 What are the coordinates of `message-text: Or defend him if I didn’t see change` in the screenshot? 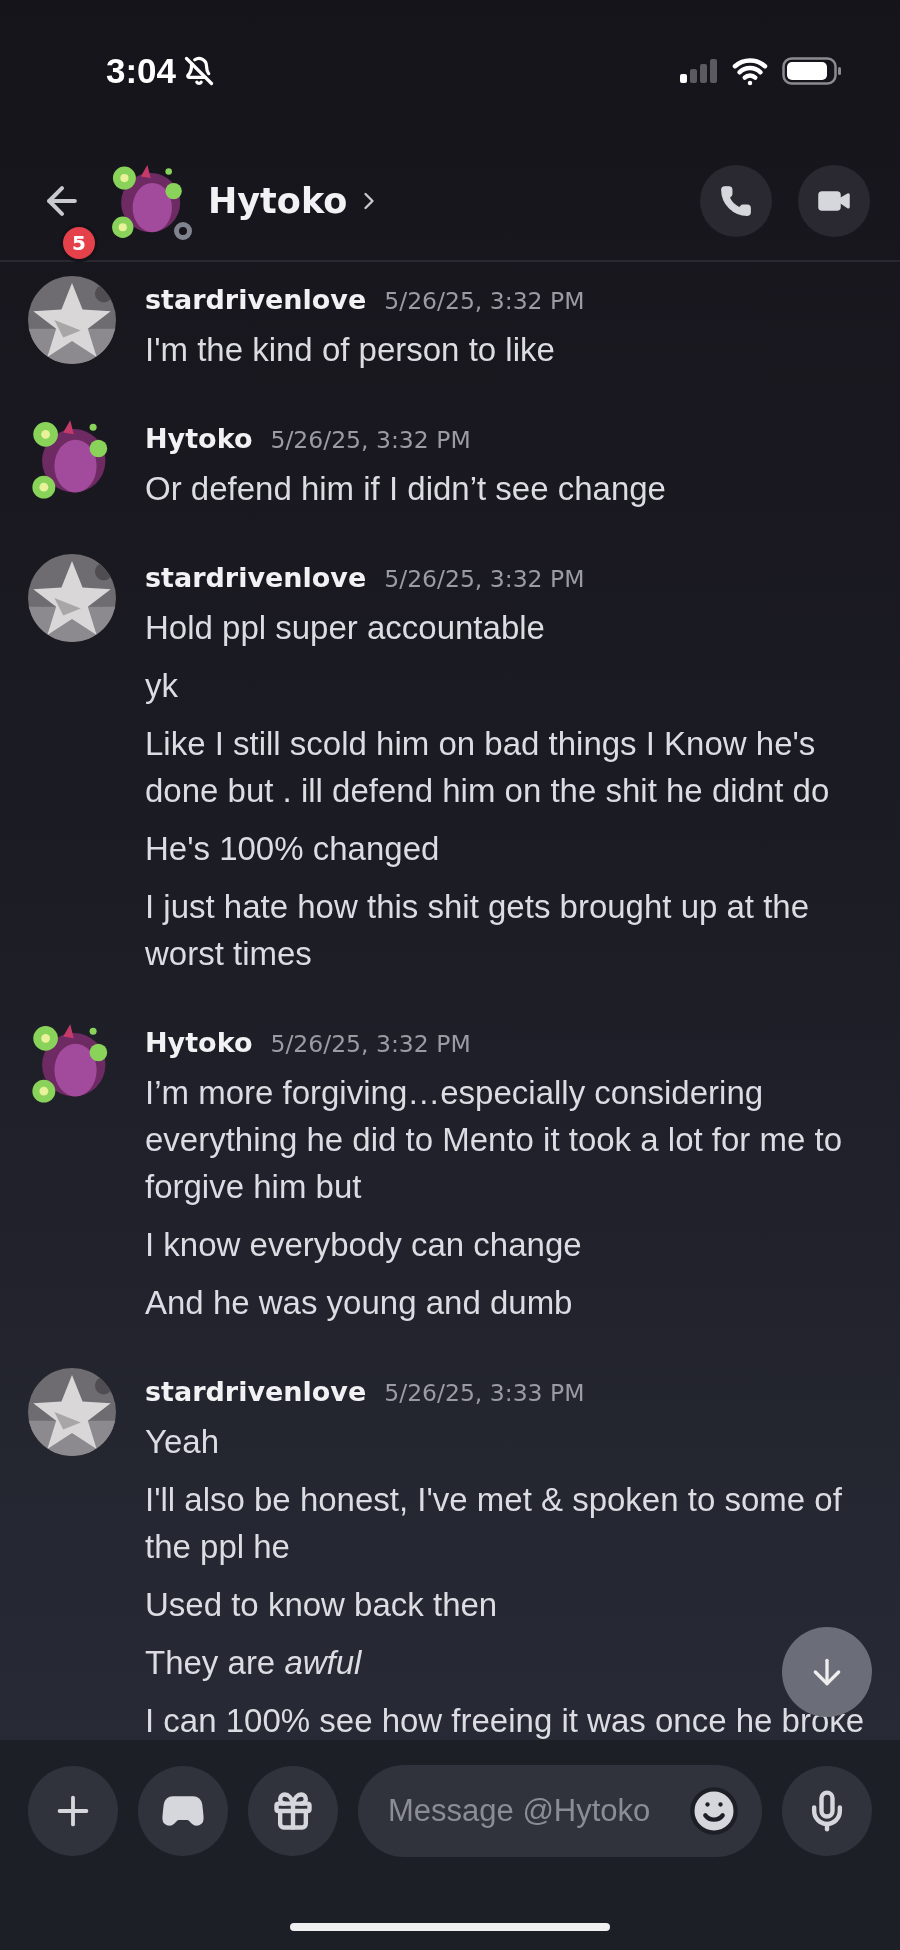 It's located at (405, 489).